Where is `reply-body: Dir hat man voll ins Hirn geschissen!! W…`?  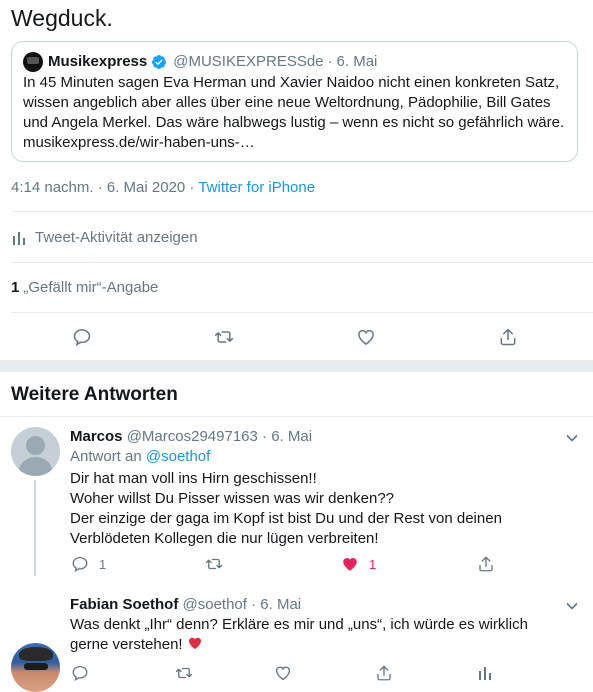 reply-body: Dir hat man voll ins Hirn geschissen!! W… is located at coordinates (325, 509).